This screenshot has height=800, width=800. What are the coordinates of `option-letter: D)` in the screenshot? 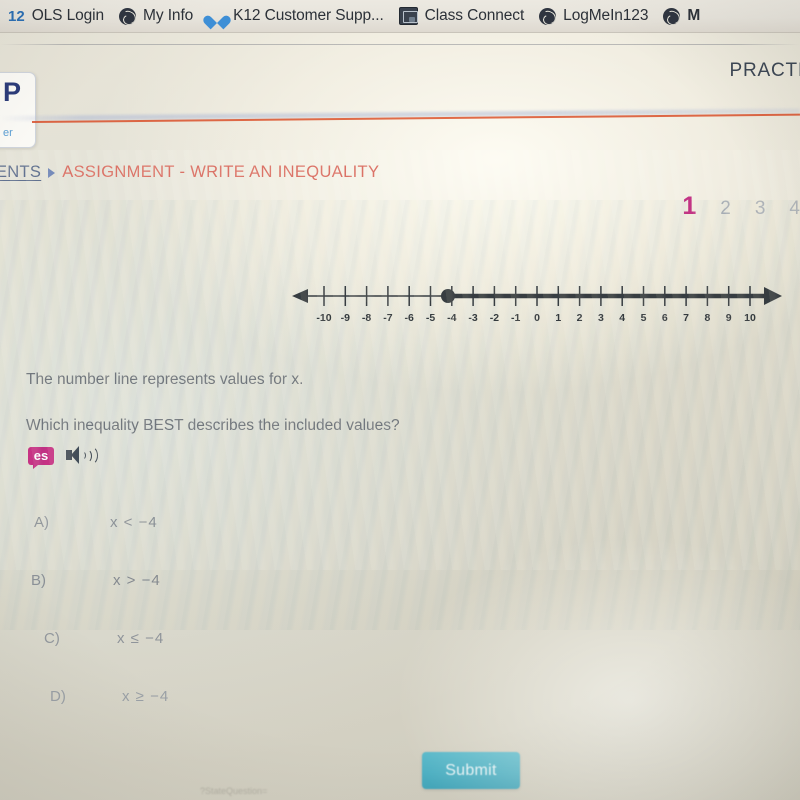 It's located at (58, 696).